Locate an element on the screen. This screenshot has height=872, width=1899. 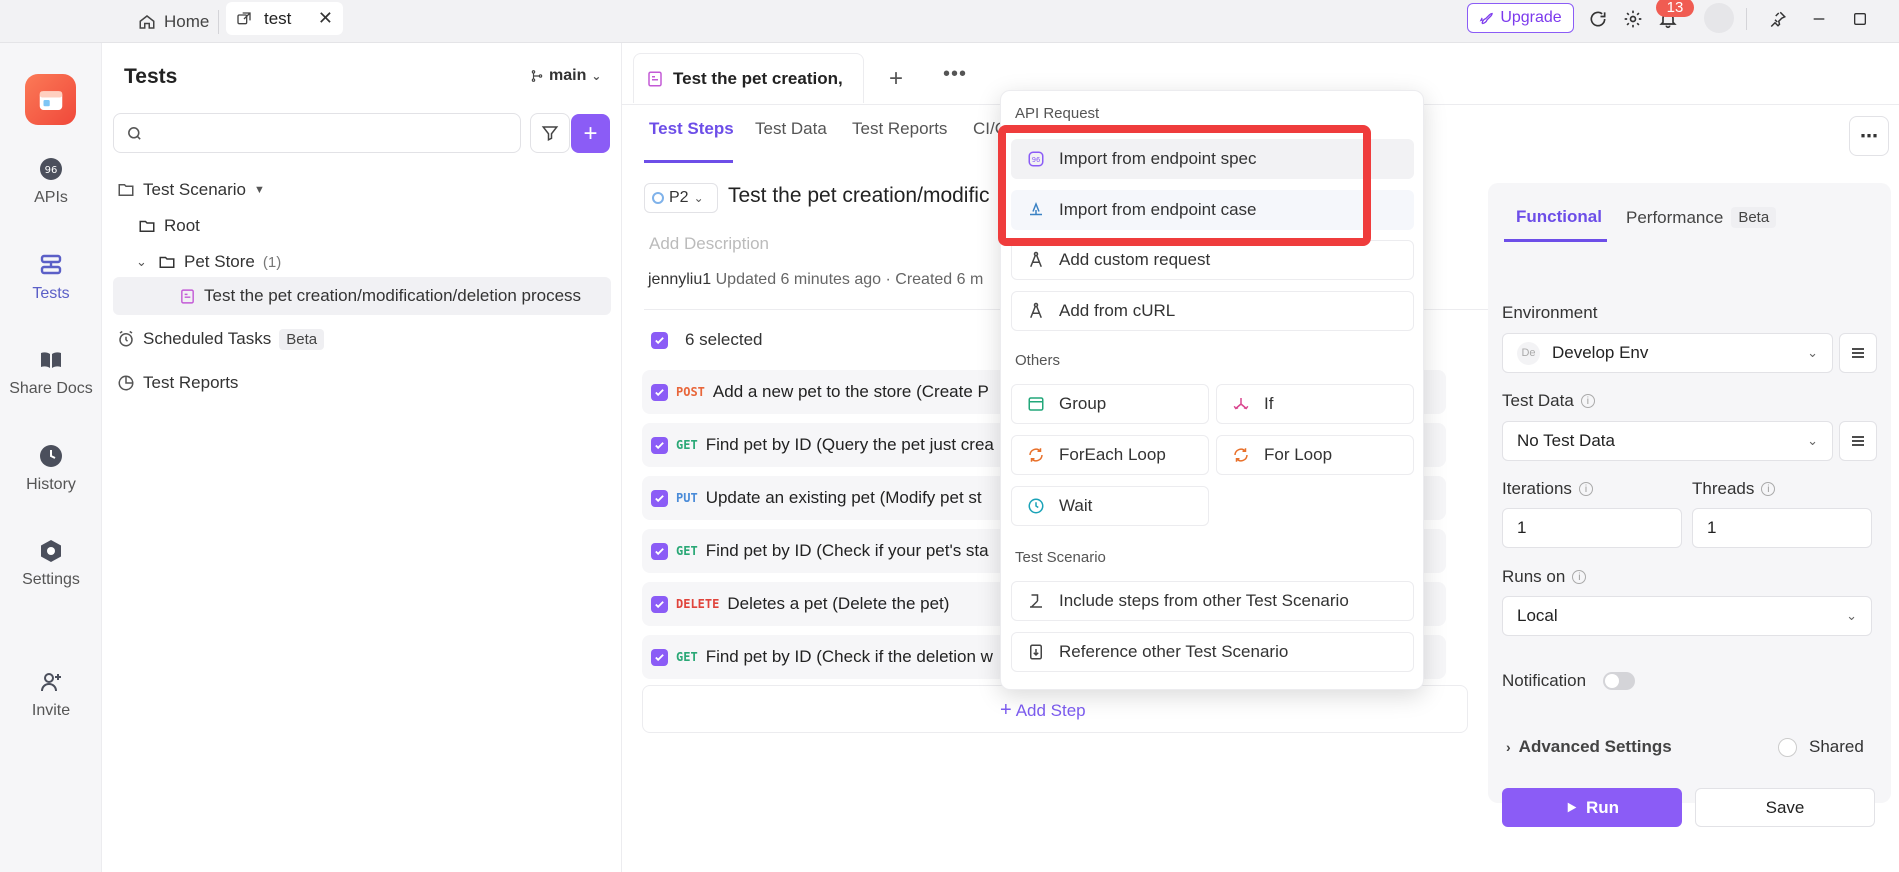
loop-icon is located at coordinates (1036, 455).